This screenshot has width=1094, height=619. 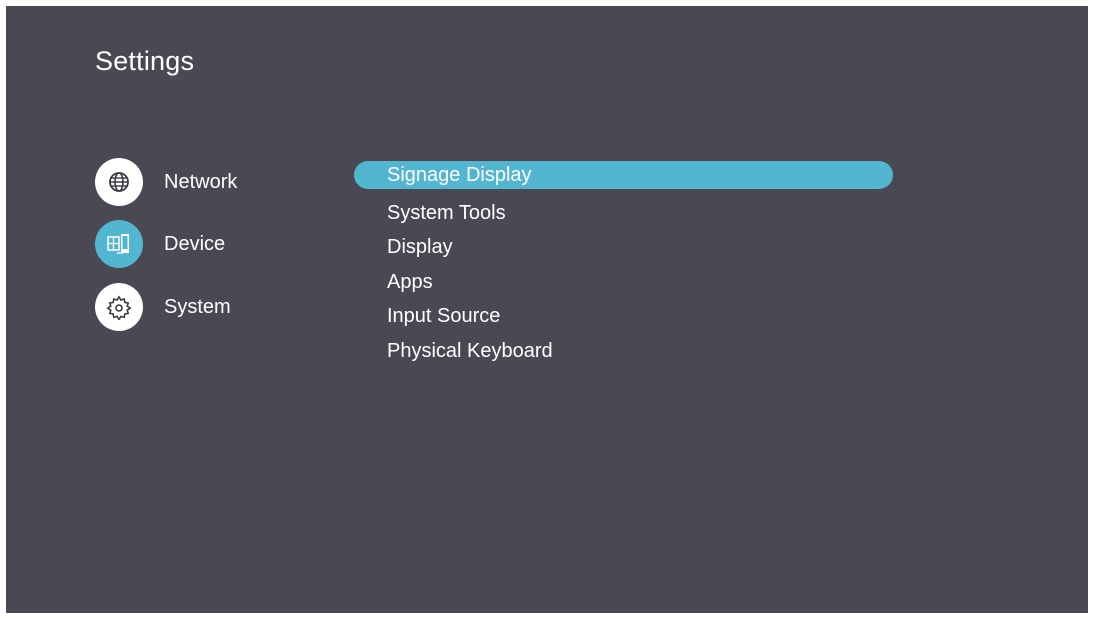 What do you see at coordinates (195, 243) in the screenshot?
I see `category-label-device: Device` at bounding box center [195, 243].